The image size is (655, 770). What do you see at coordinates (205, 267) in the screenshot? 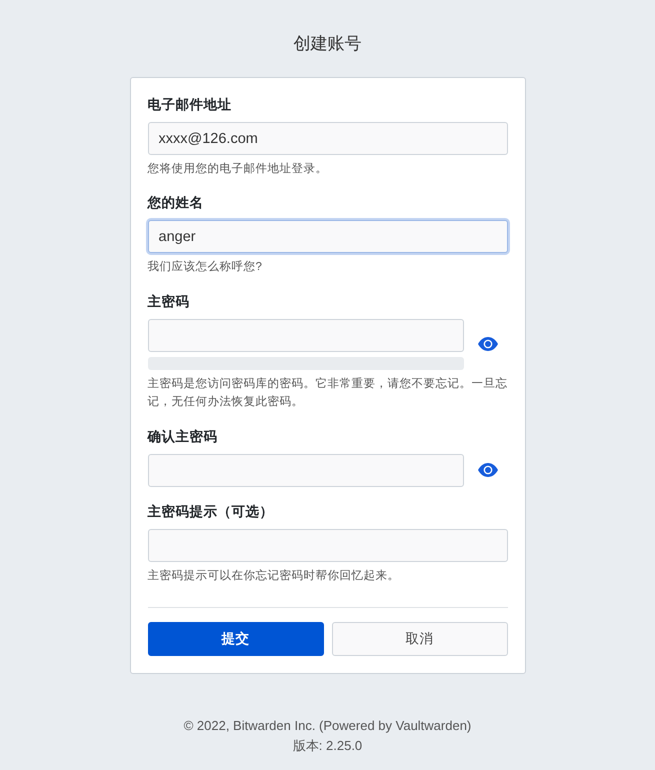
I see `help-text: 我们应该怎么称呼您?` at bounding box center [205, 267].